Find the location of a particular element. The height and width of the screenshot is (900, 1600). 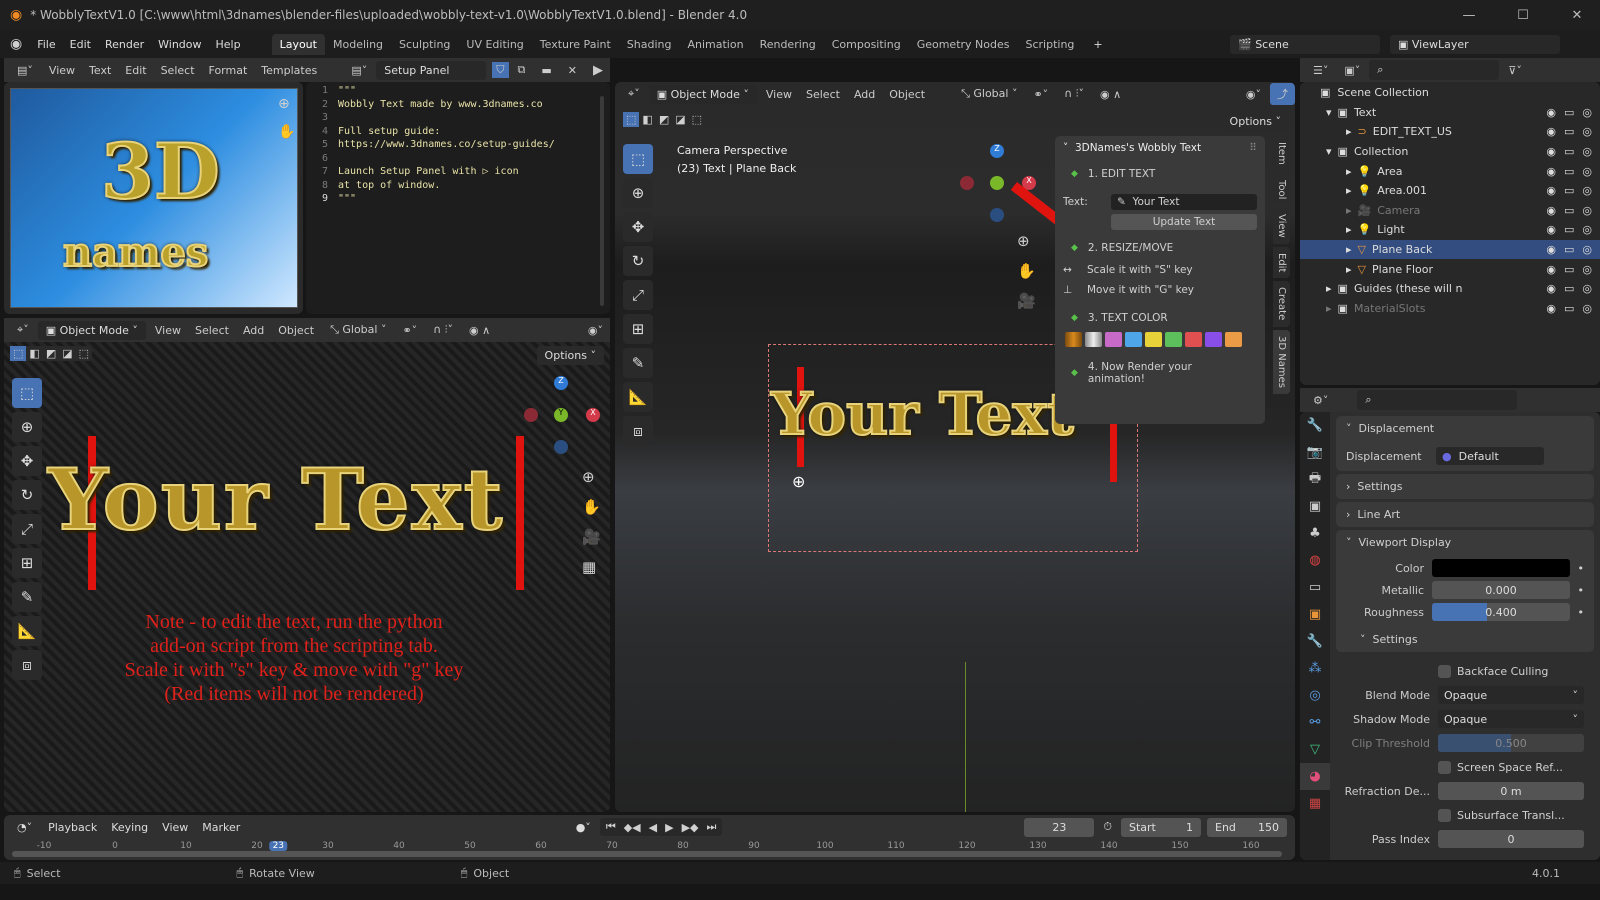

maximize-button: ☐ is located at coordinates (1523, 15).